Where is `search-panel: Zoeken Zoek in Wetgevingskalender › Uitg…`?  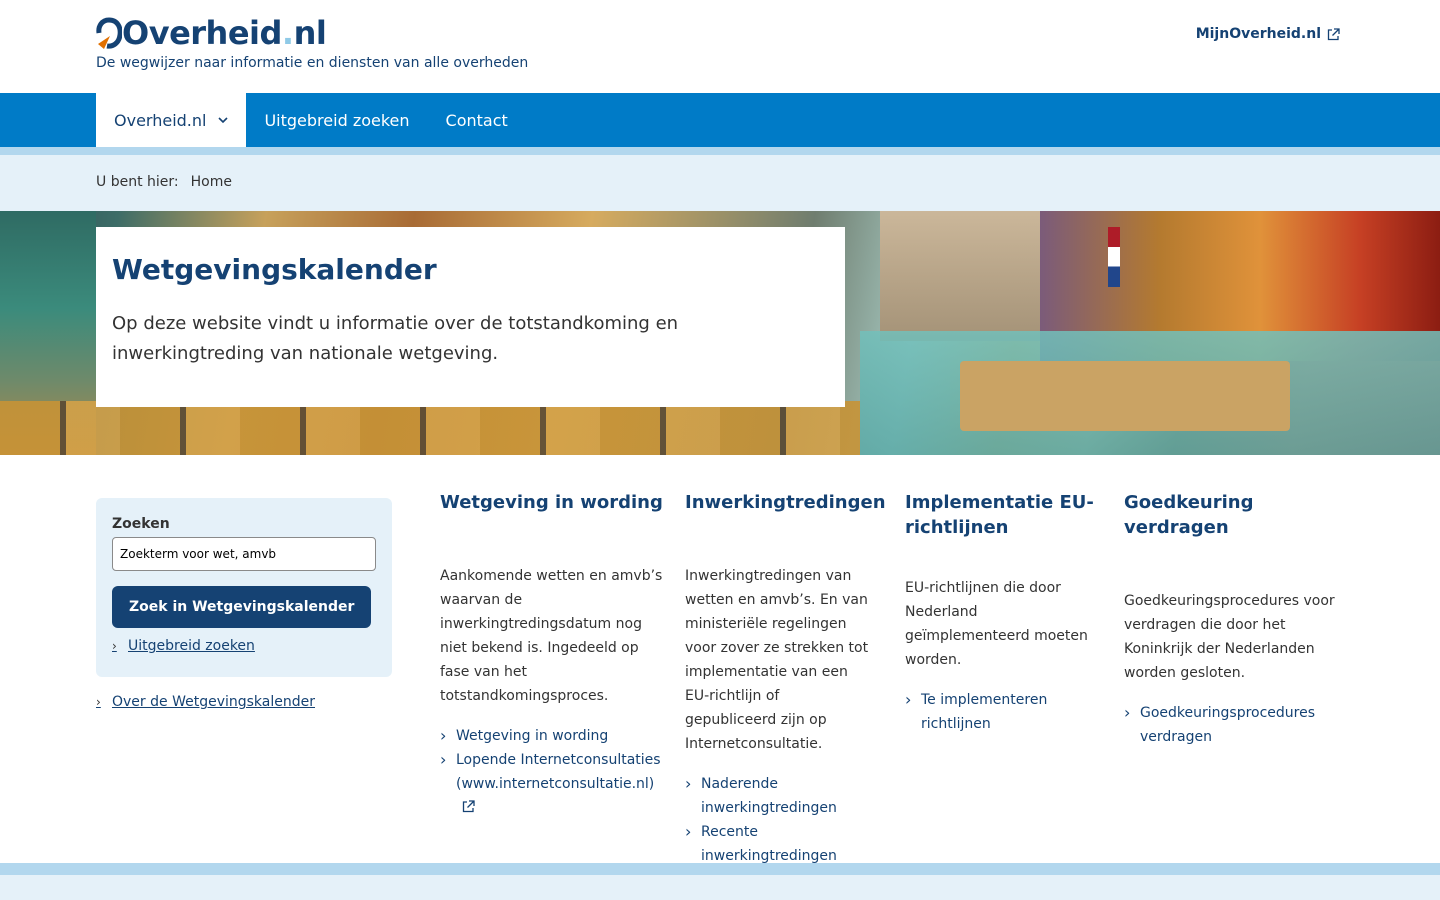 search-panel: Zoeken Zoek in Wetgevingskalender › Uitg… is located at coordinates (244, 587).